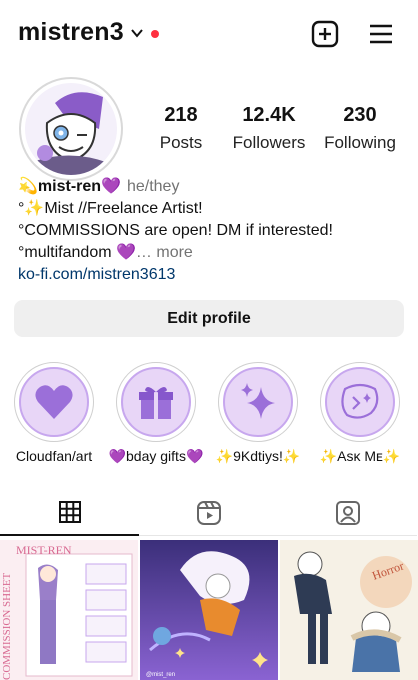  Describe the element at coordinates (360, 142) in the screenshot. I see `stat-label: Following` at that location.